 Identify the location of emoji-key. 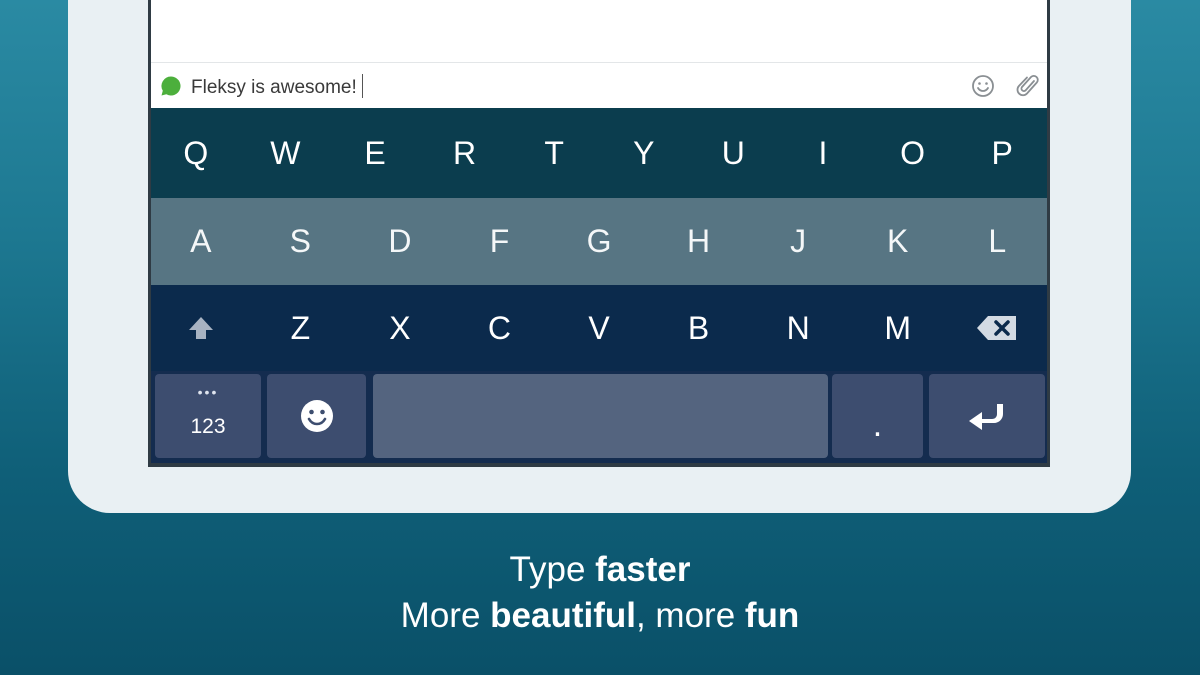
(316, 416).